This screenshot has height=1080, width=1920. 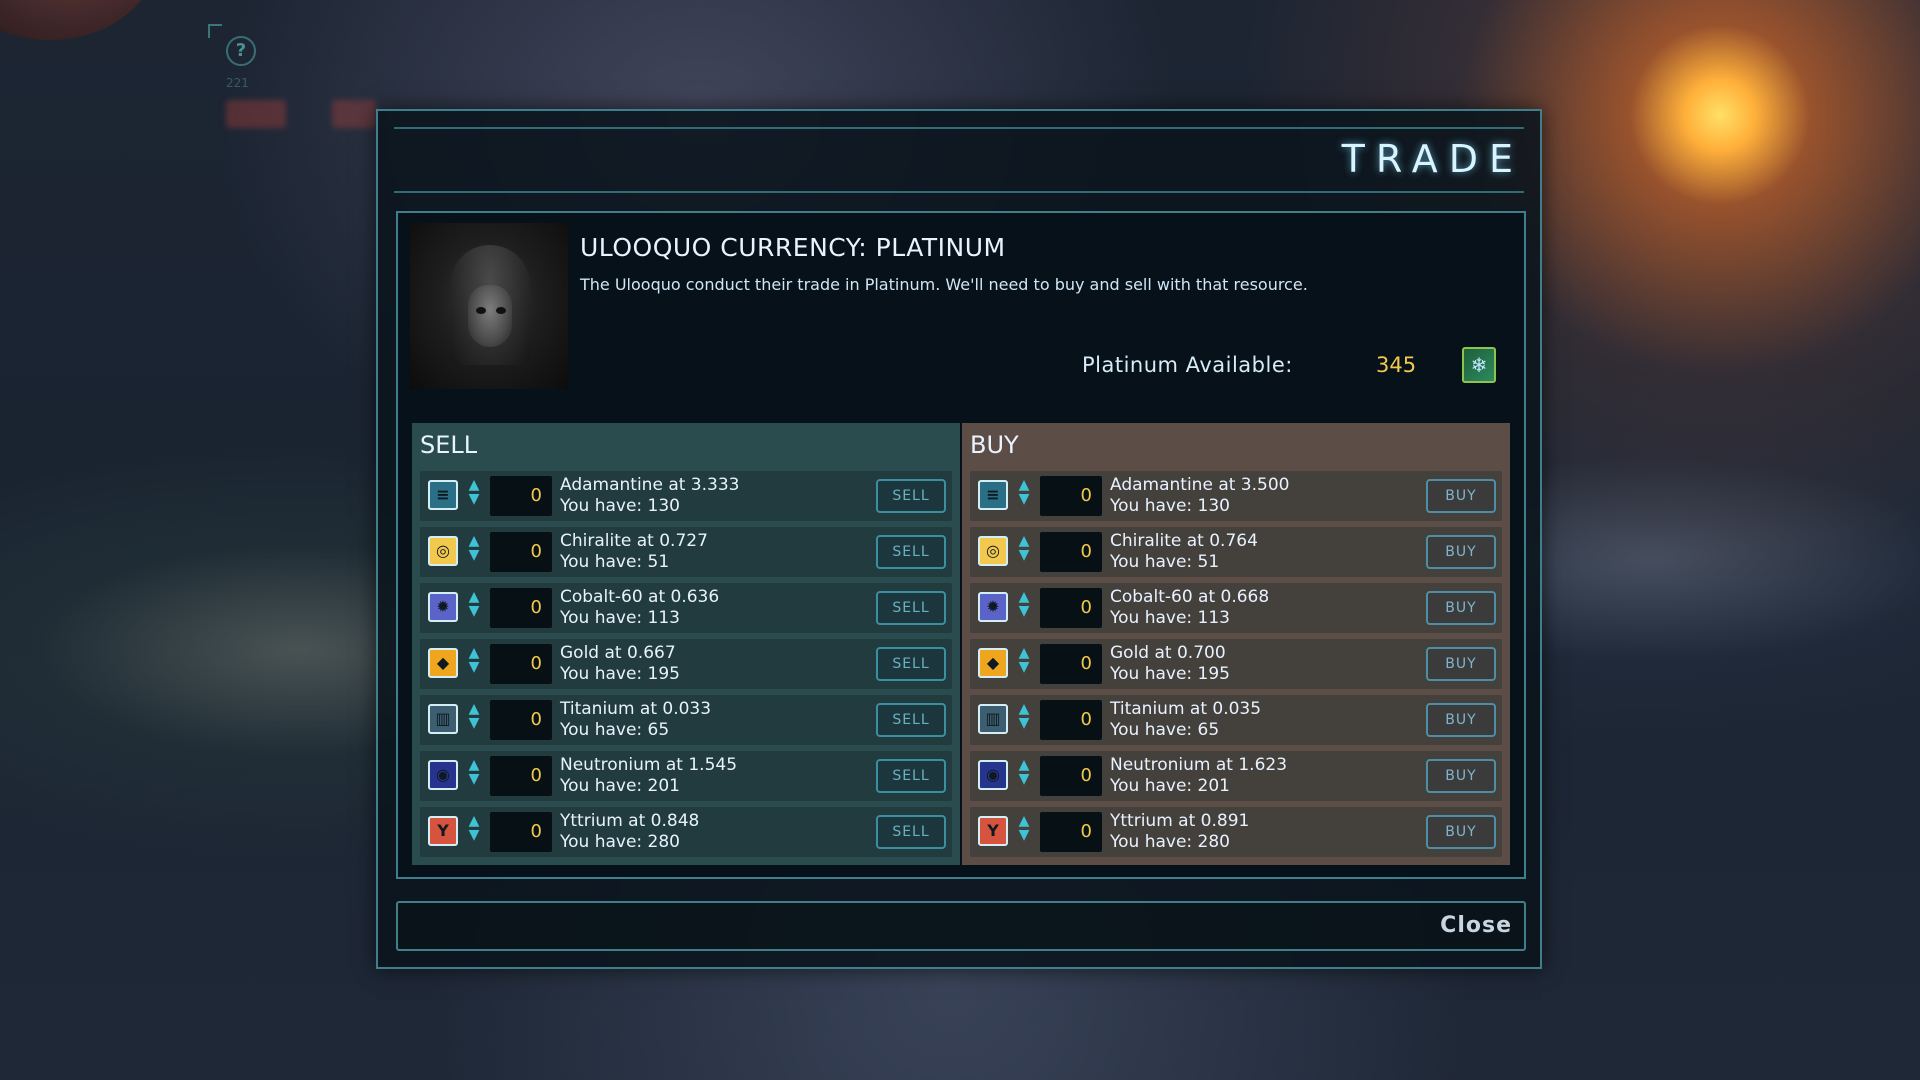 What do you see at coordinates (620, 842) in the screenshot?
I see `resource-owned: You have: 280` at bounding box center [620, 842].